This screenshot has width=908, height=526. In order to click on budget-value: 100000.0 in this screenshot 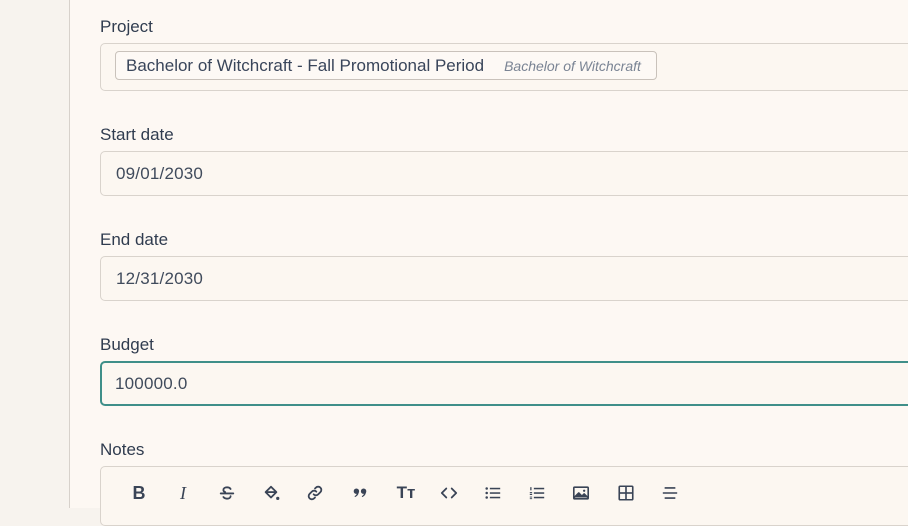, I will do `click(151, 383)`.